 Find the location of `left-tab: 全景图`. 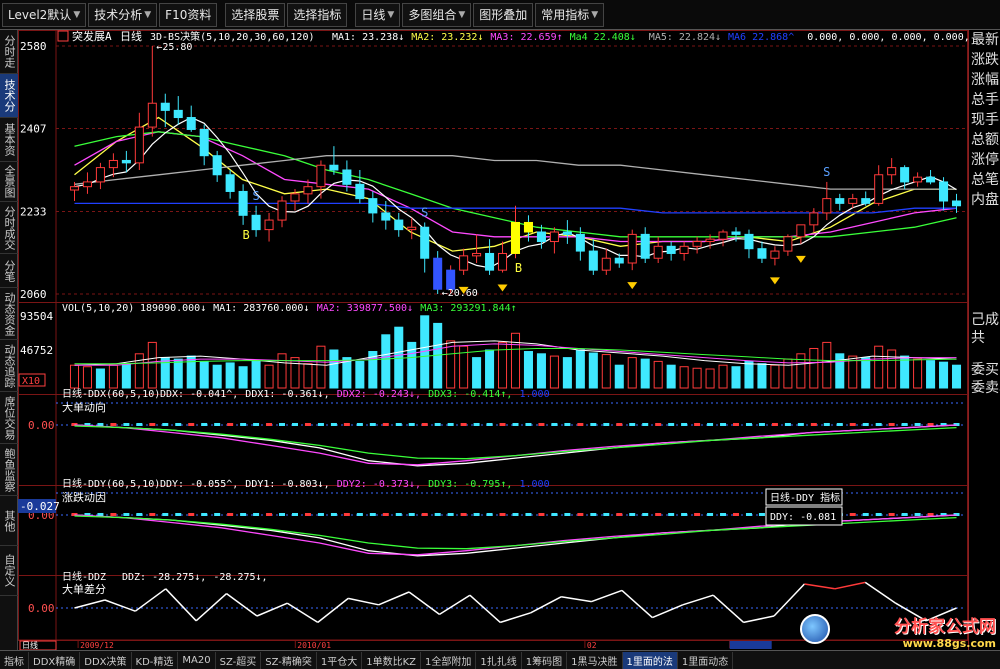

left-tab: 全景图 is located at coordinates (9, 182).